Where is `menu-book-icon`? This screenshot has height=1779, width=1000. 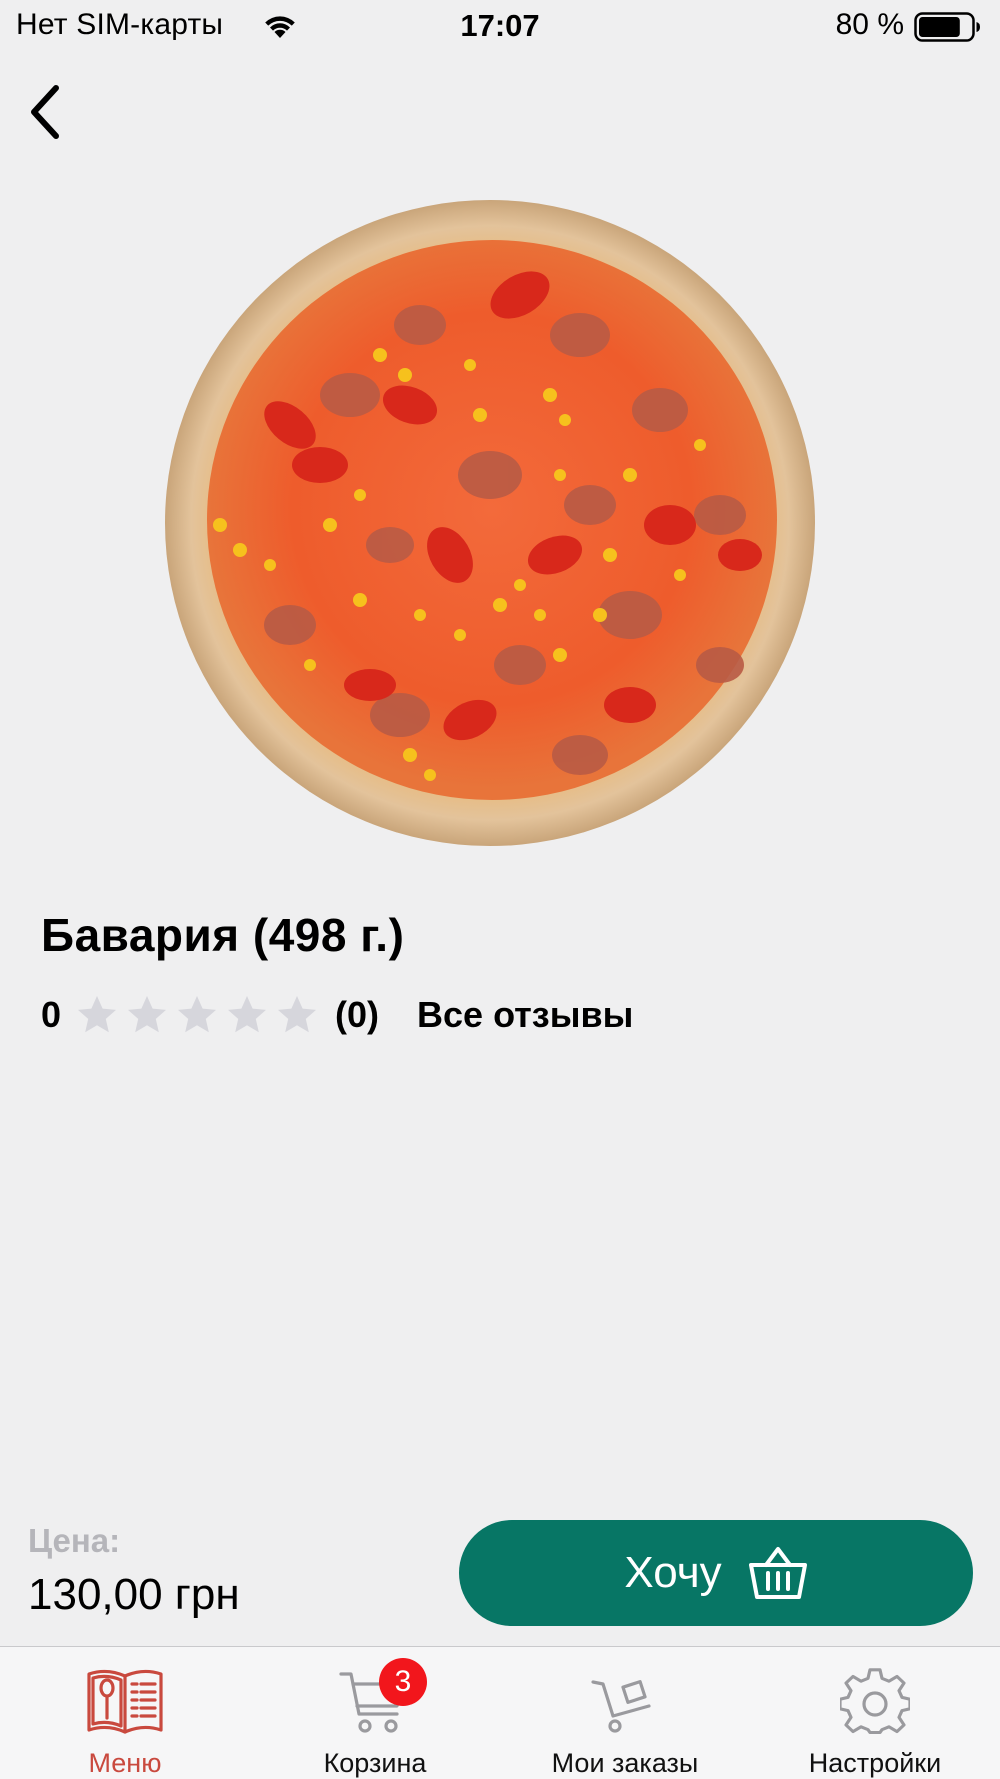 menu-book-icon is located at coordinates (125, 1701).